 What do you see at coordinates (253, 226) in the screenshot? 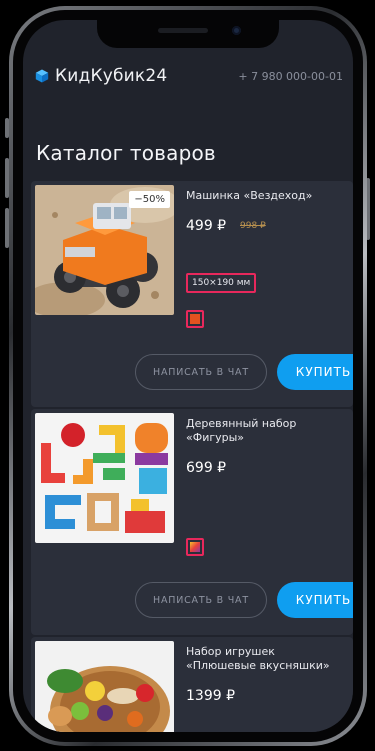
I see `product-old-price: 998 ₽` at bounding box center [253, 226].